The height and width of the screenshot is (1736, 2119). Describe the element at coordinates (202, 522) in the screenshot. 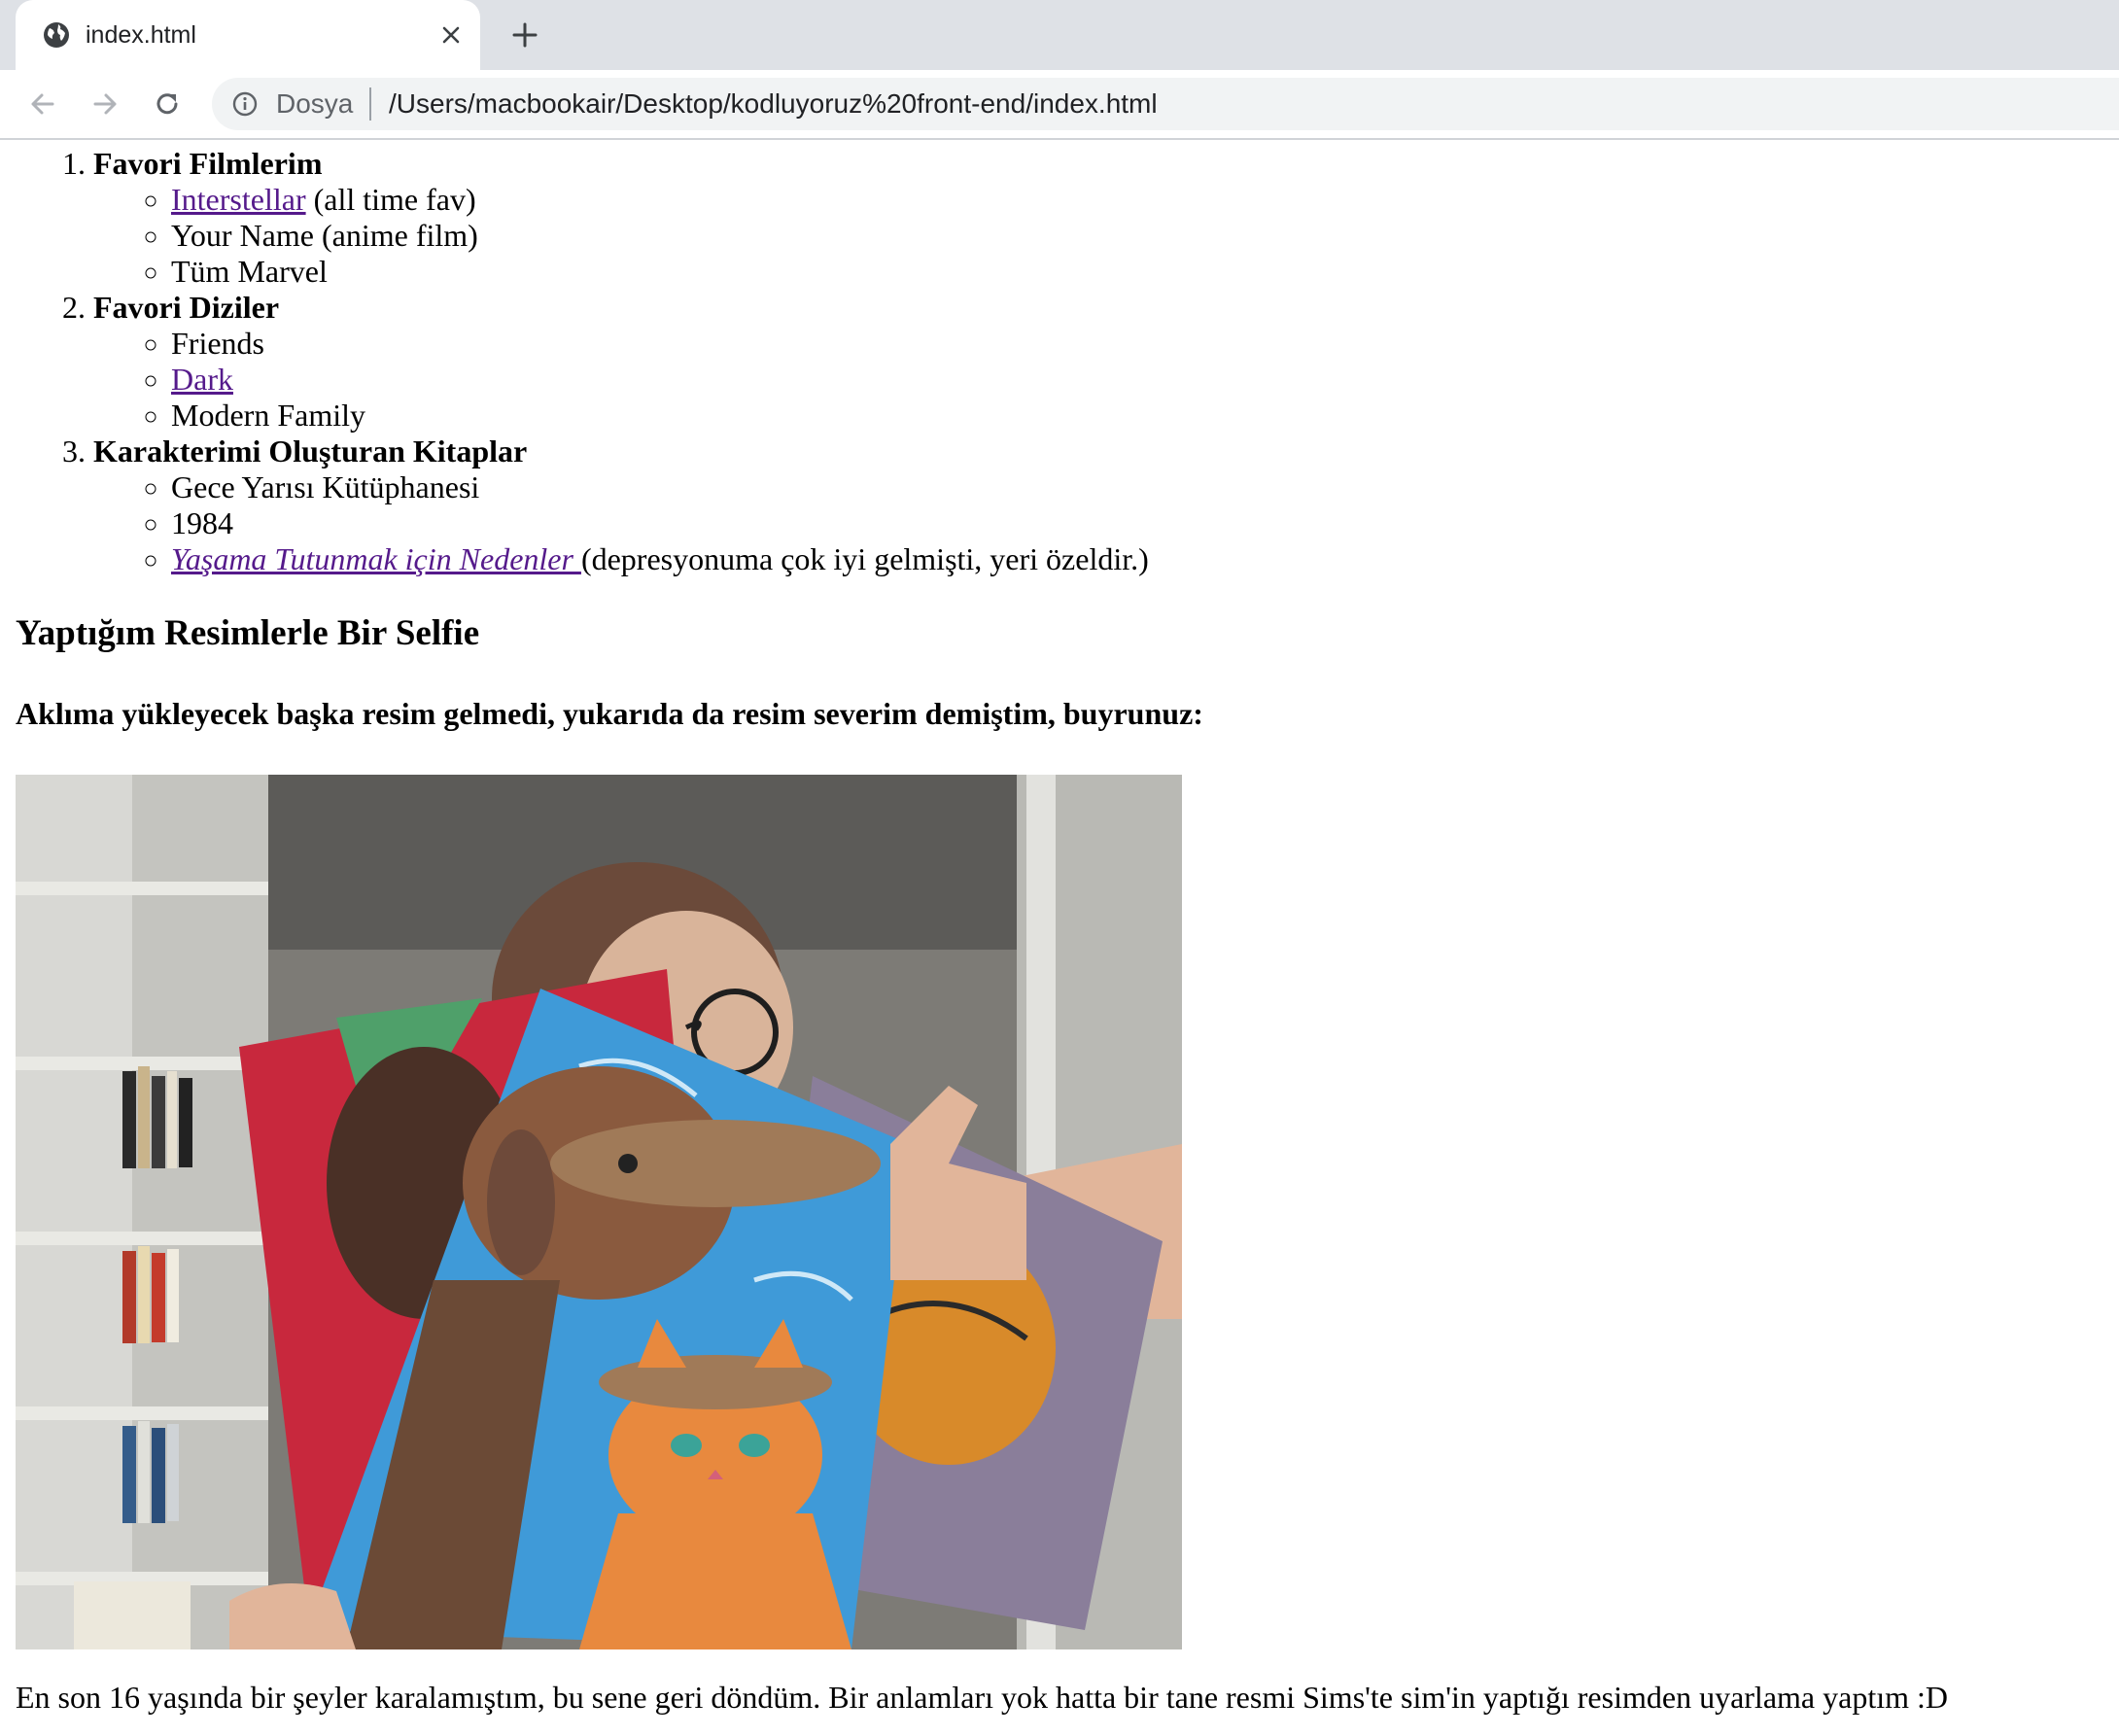

I see `list-item-text: 1984` at that location.